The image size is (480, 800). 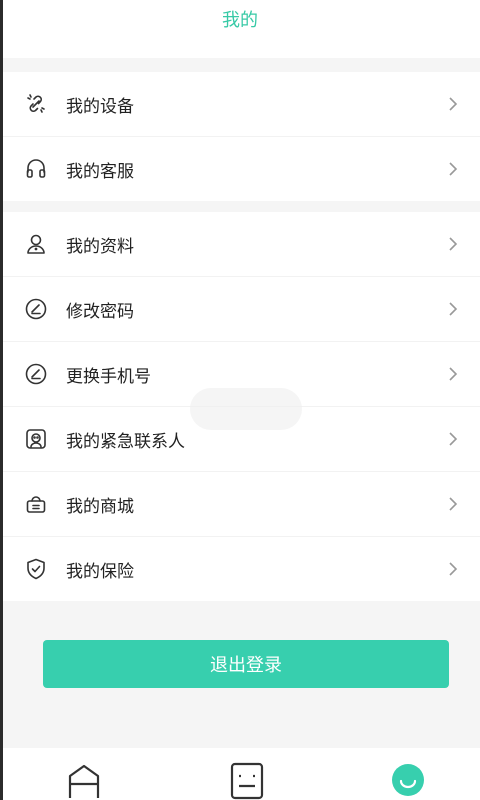 I want to click on bottom-tab-bar, so click(x=240, y=774).